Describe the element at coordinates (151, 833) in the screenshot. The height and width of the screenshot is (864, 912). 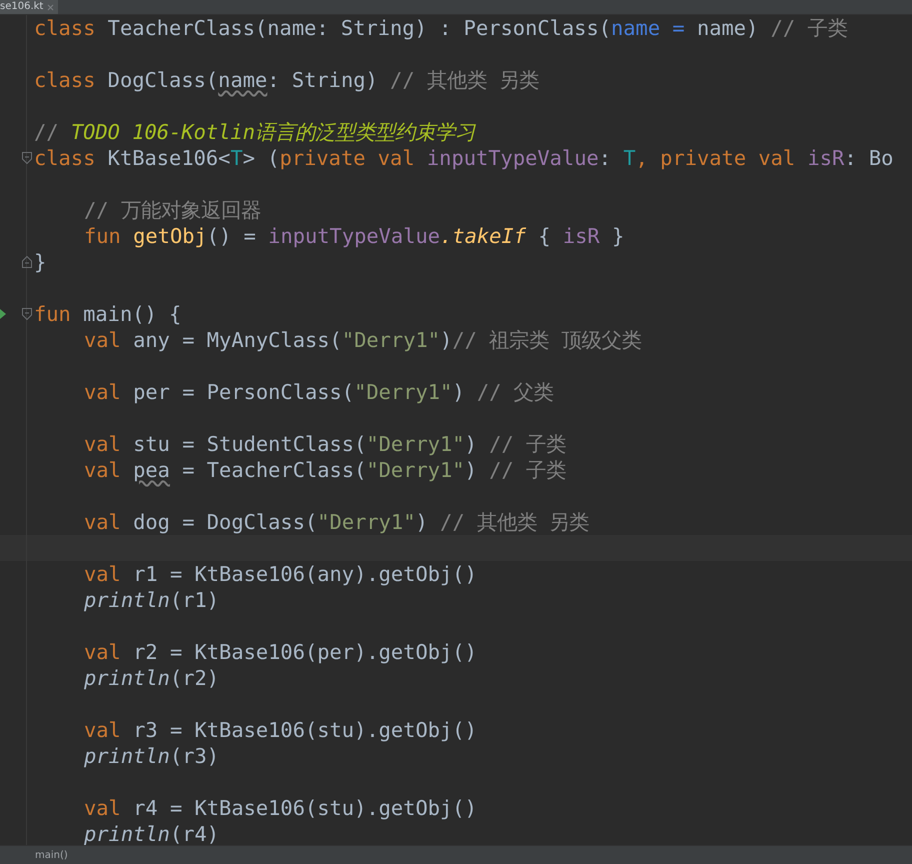
I see `code-line: println(r4)` at that location.